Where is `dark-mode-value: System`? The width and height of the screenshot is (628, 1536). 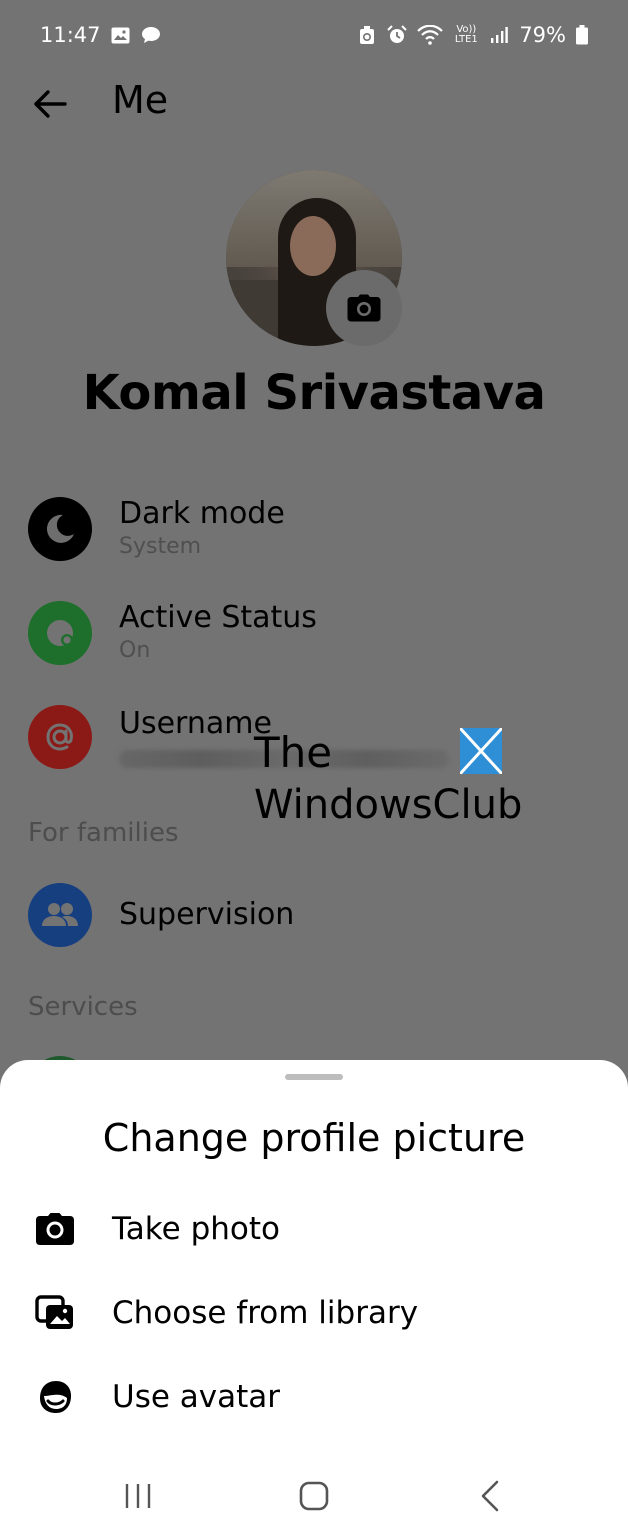 dark-mode-value: System is located at coordinates (160, 546).